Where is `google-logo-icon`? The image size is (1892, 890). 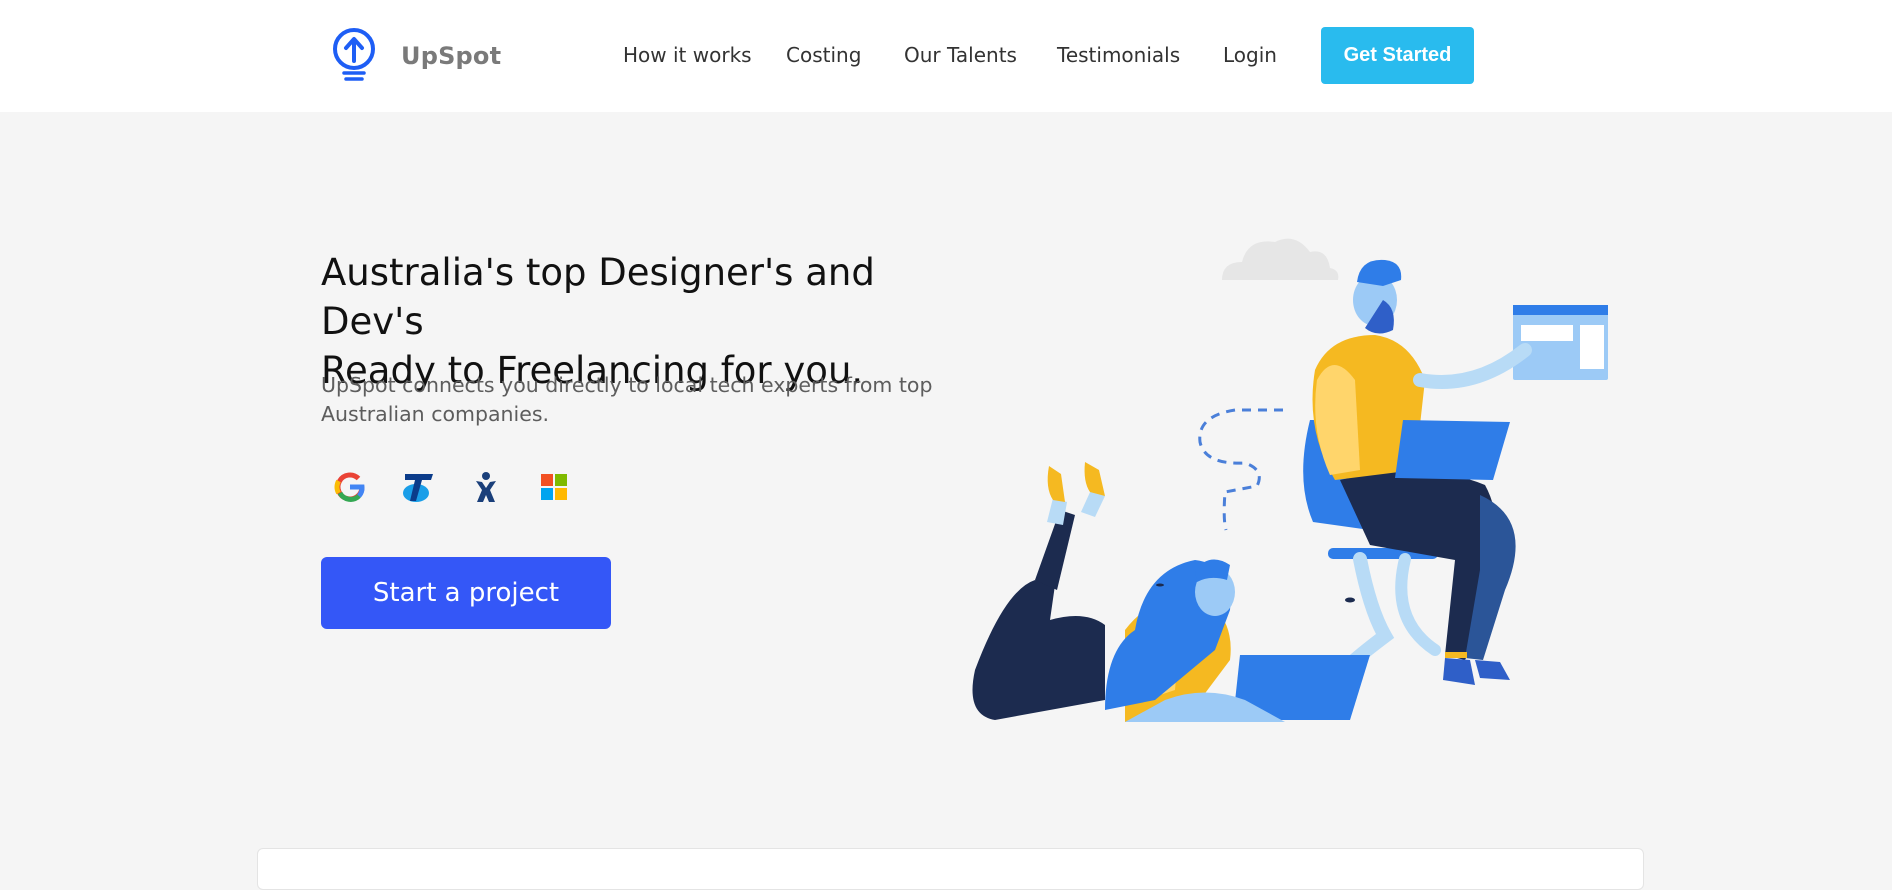 google-logo-icon is located at coordinates (349, 487).